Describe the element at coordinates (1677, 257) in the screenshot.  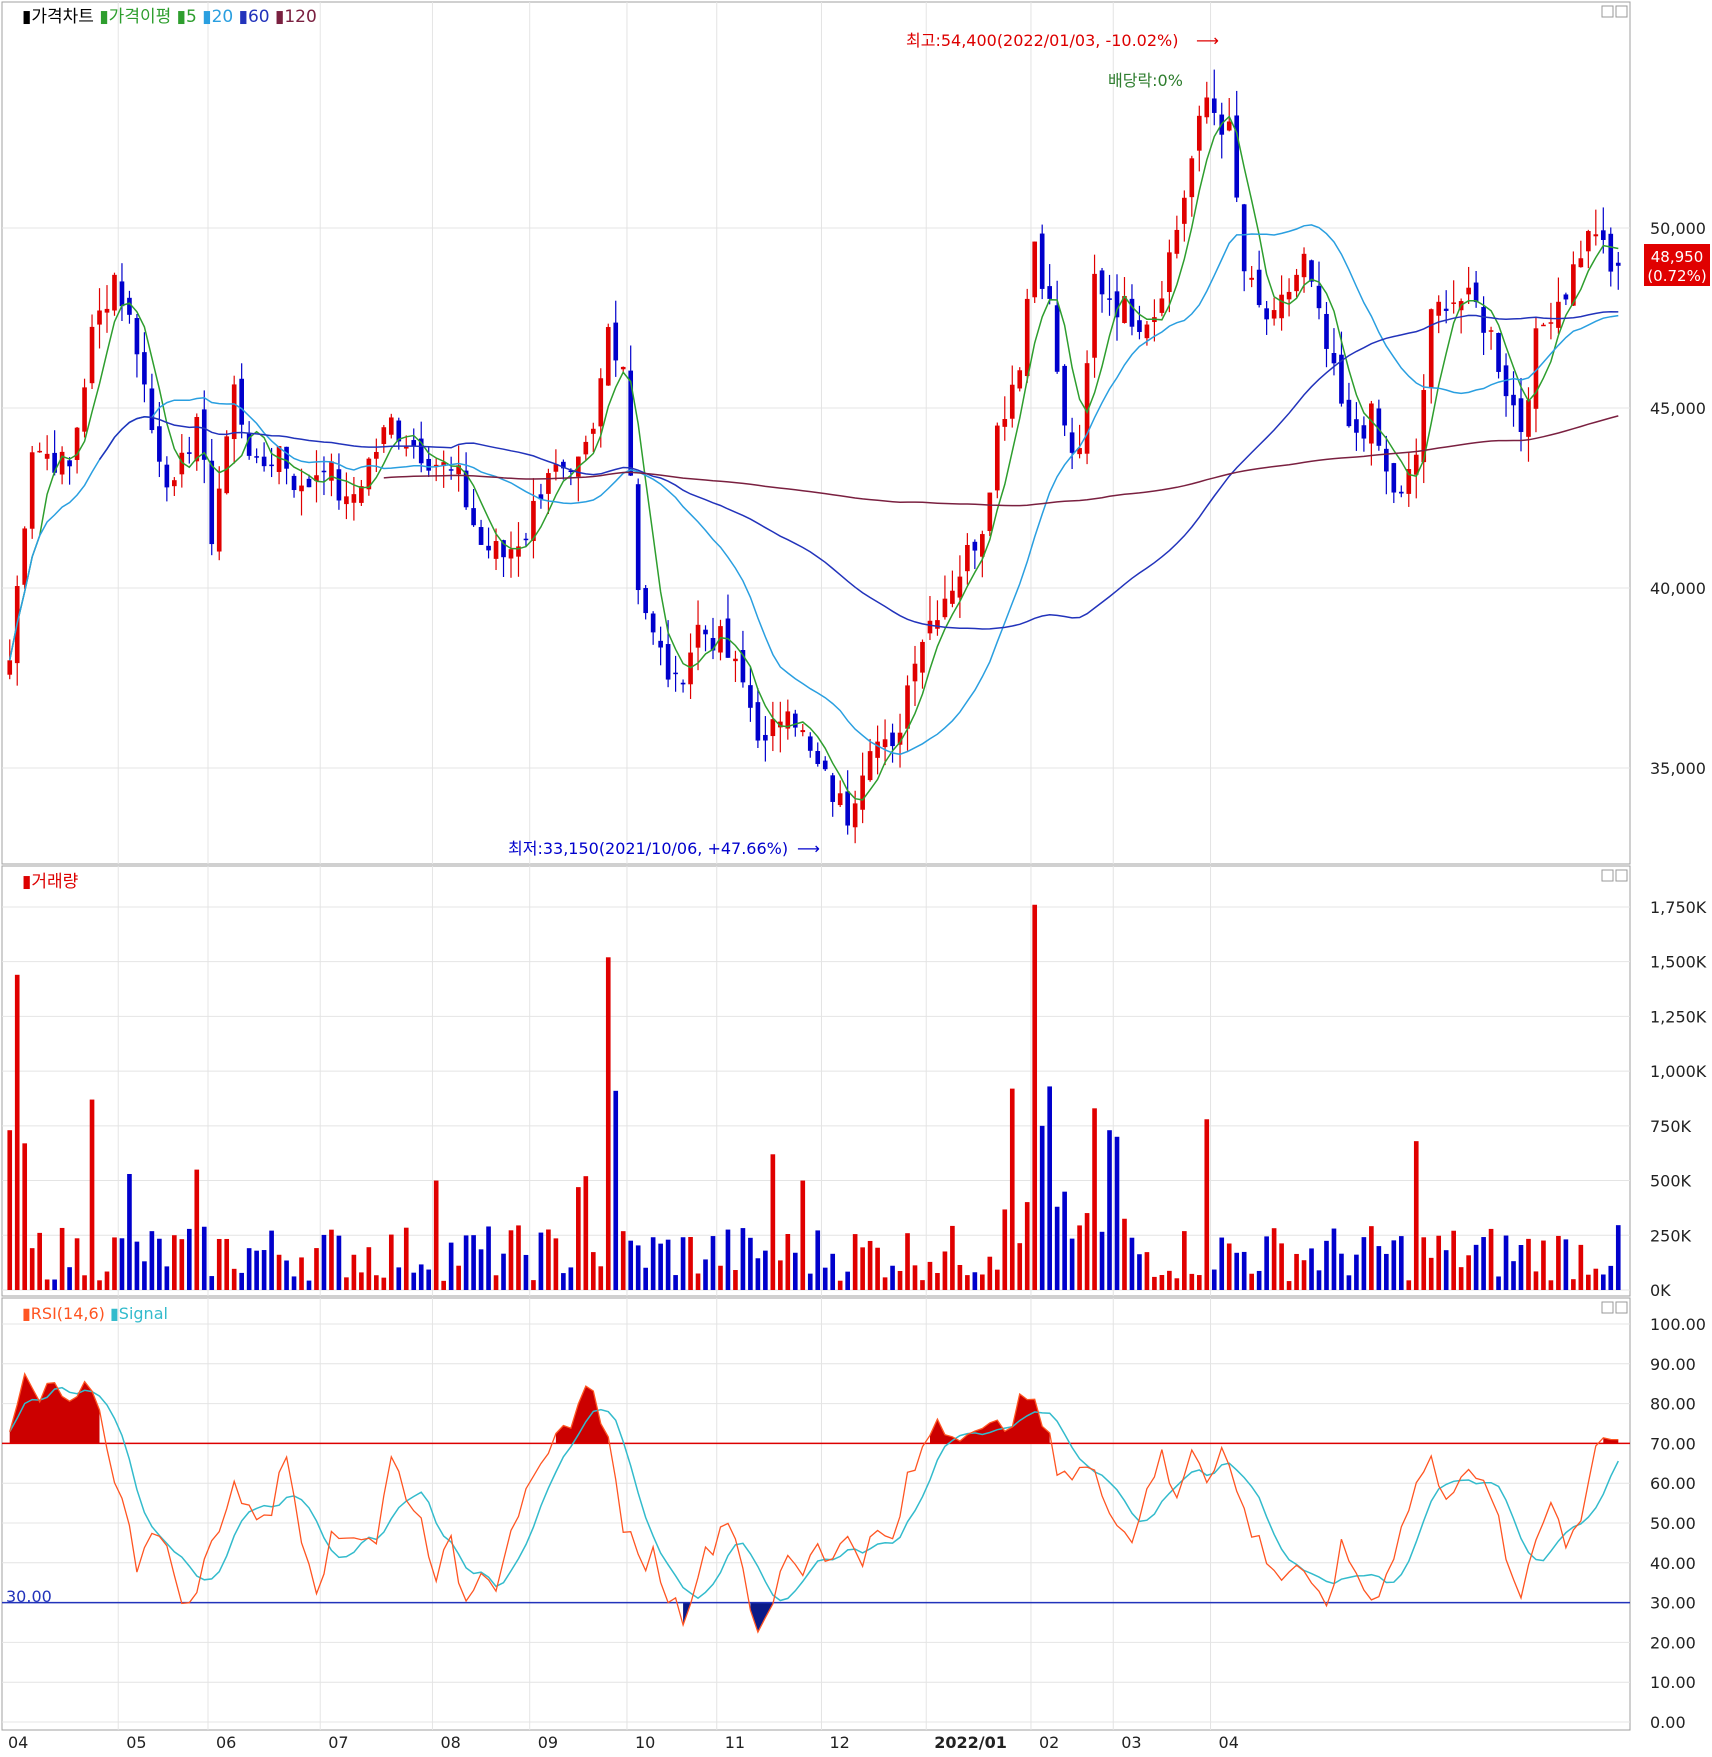
I see `current-price: 48,950` at that location.